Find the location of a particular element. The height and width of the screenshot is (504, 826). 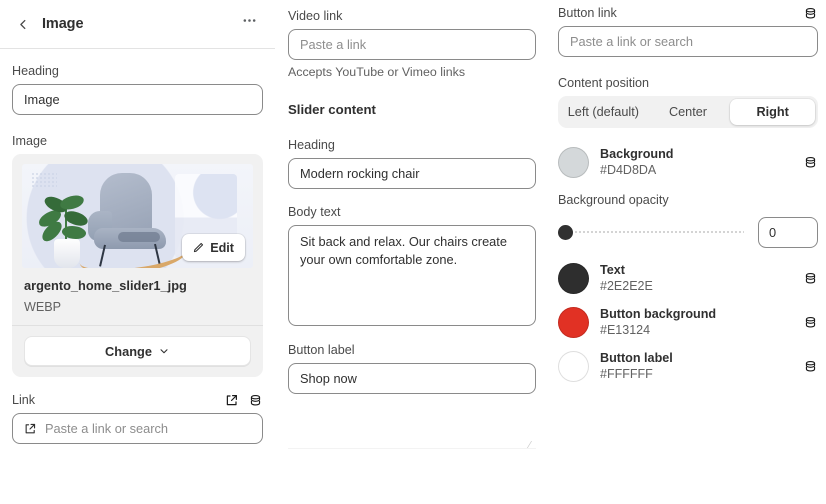

background-color-swatch is located at coordinates (573, 162).